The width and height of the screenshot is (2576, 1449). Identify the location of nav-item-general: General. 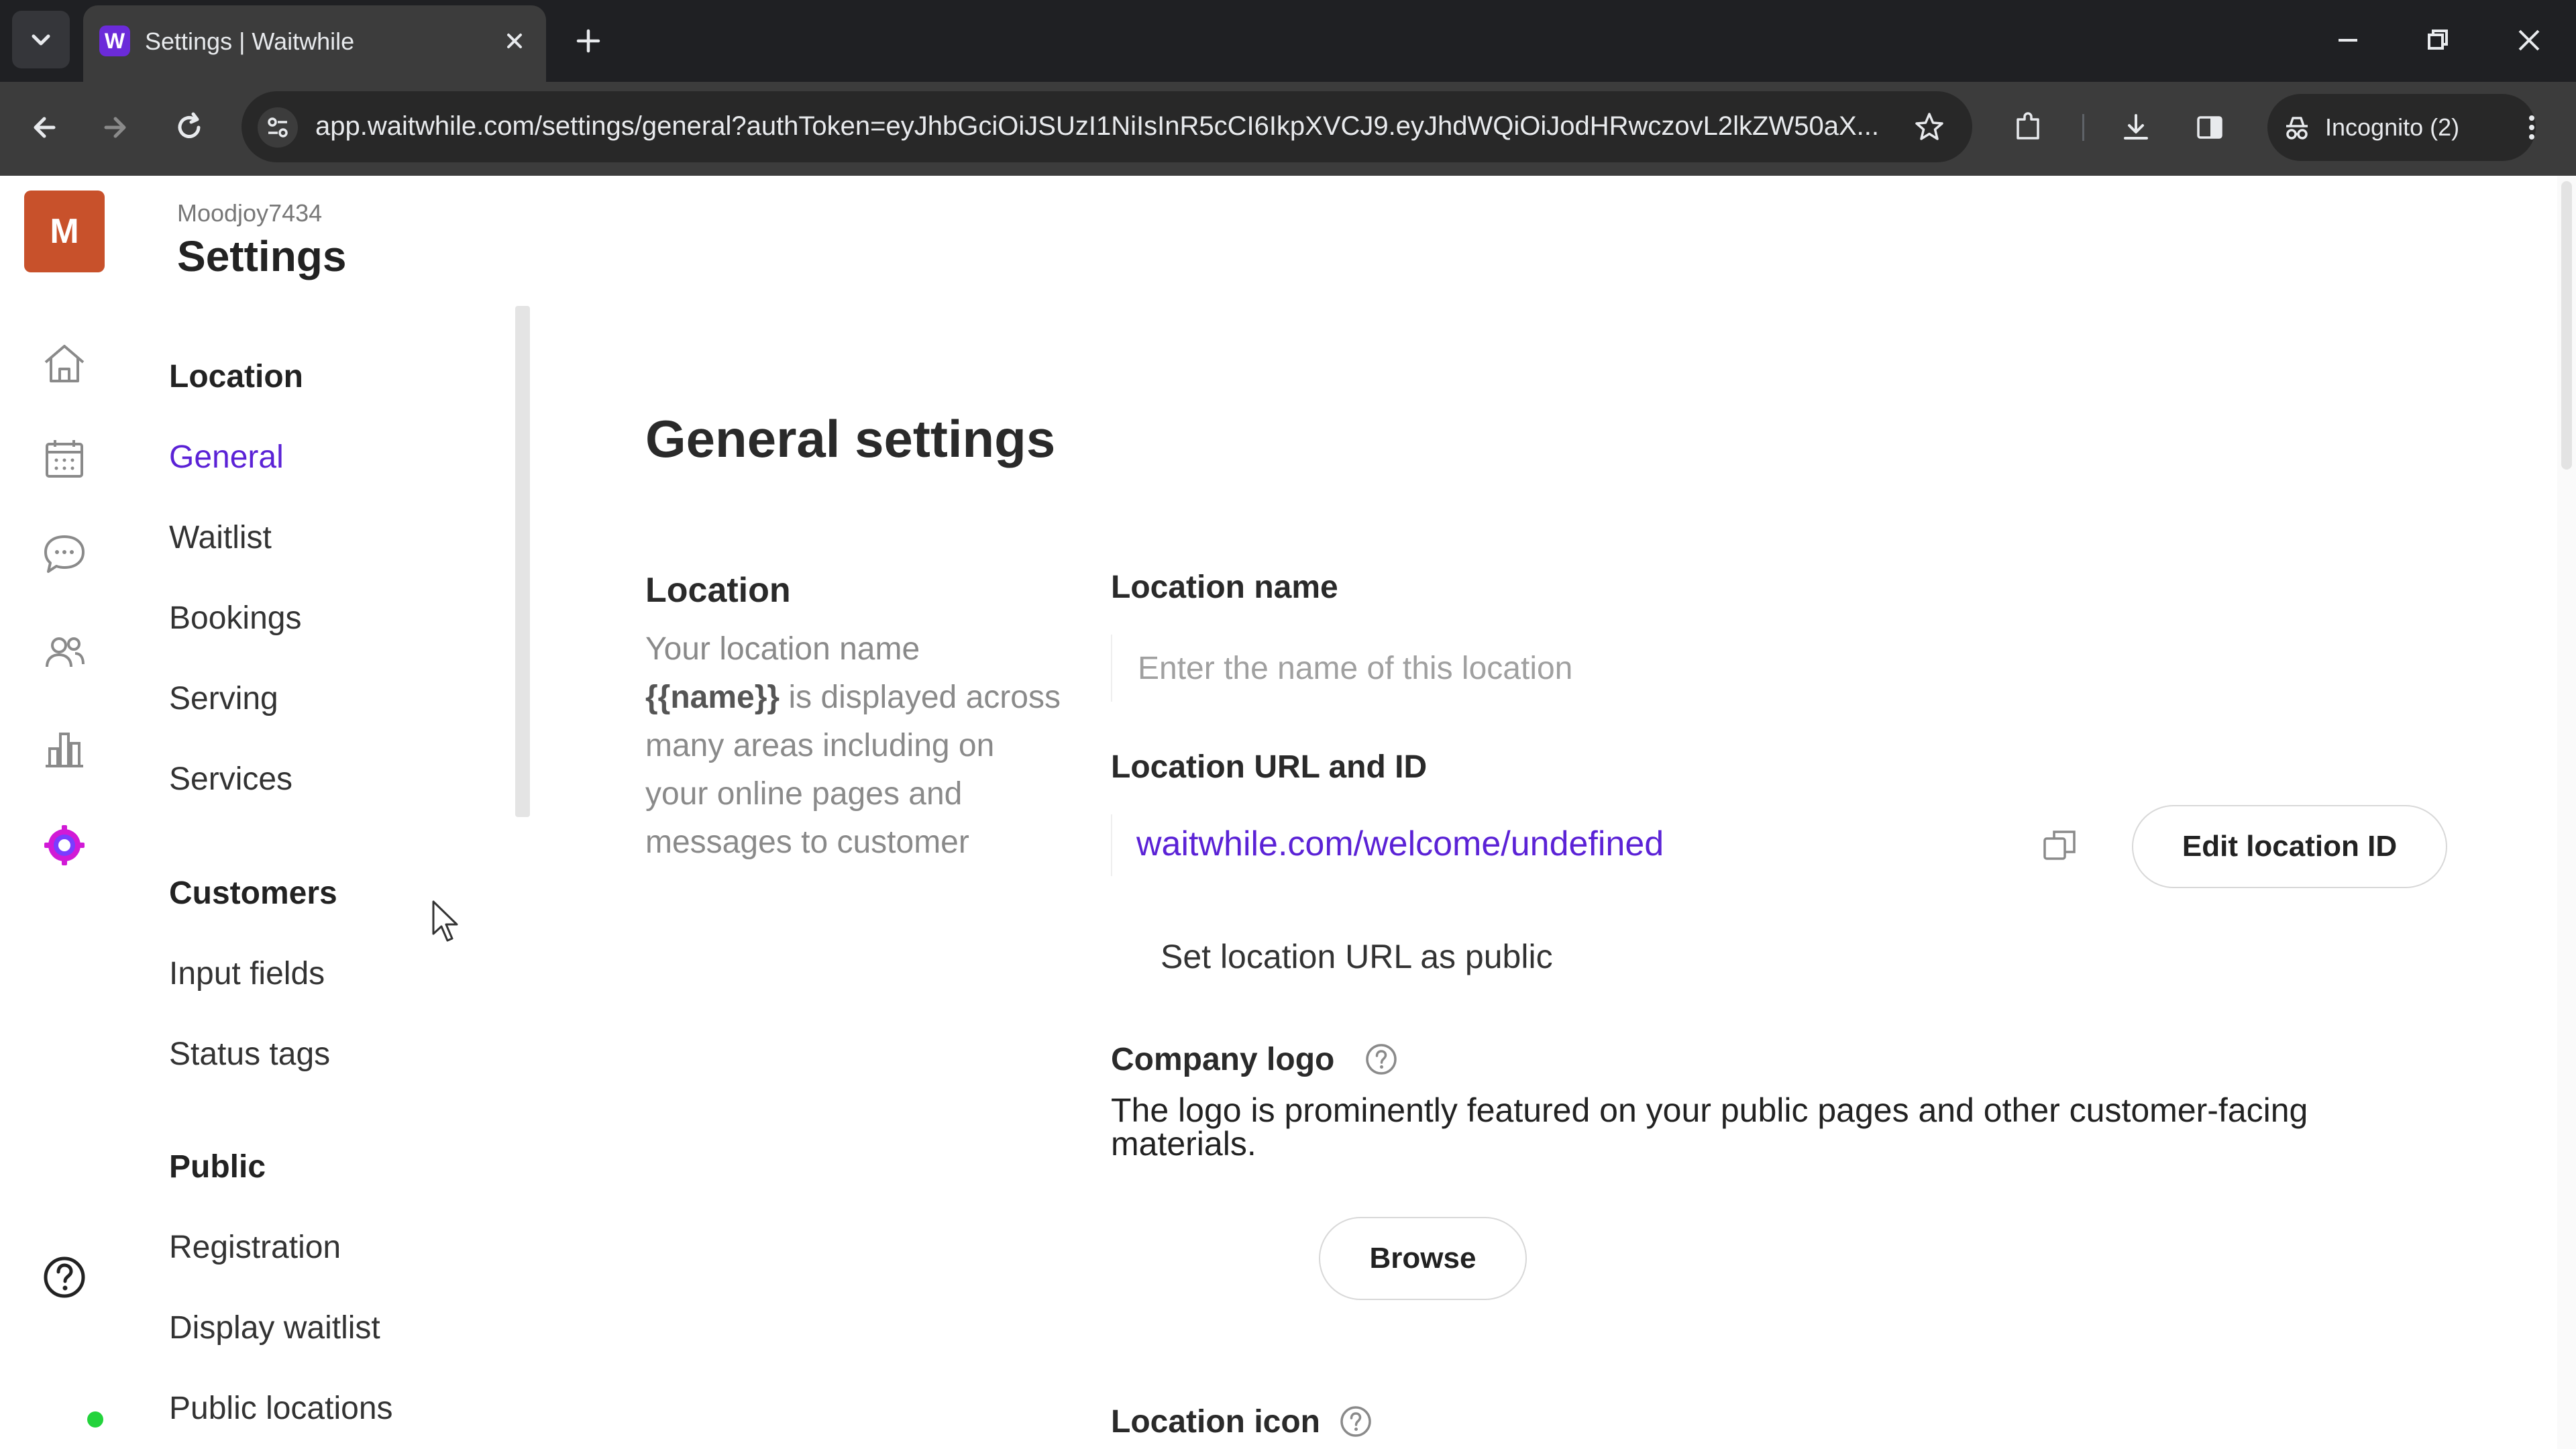
(226, 457).